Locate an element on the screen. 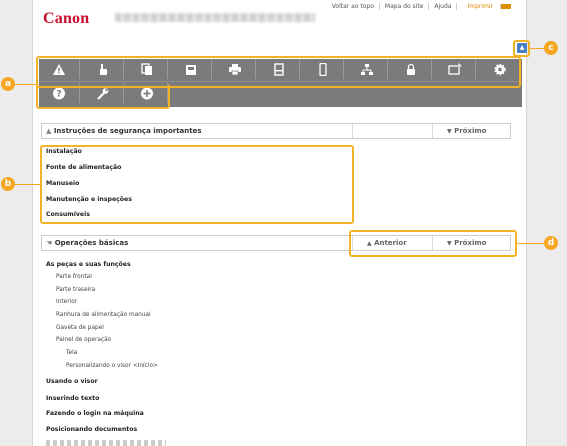  toc-item: Fazendo o login na máquina is located at coordinates (95, 413).